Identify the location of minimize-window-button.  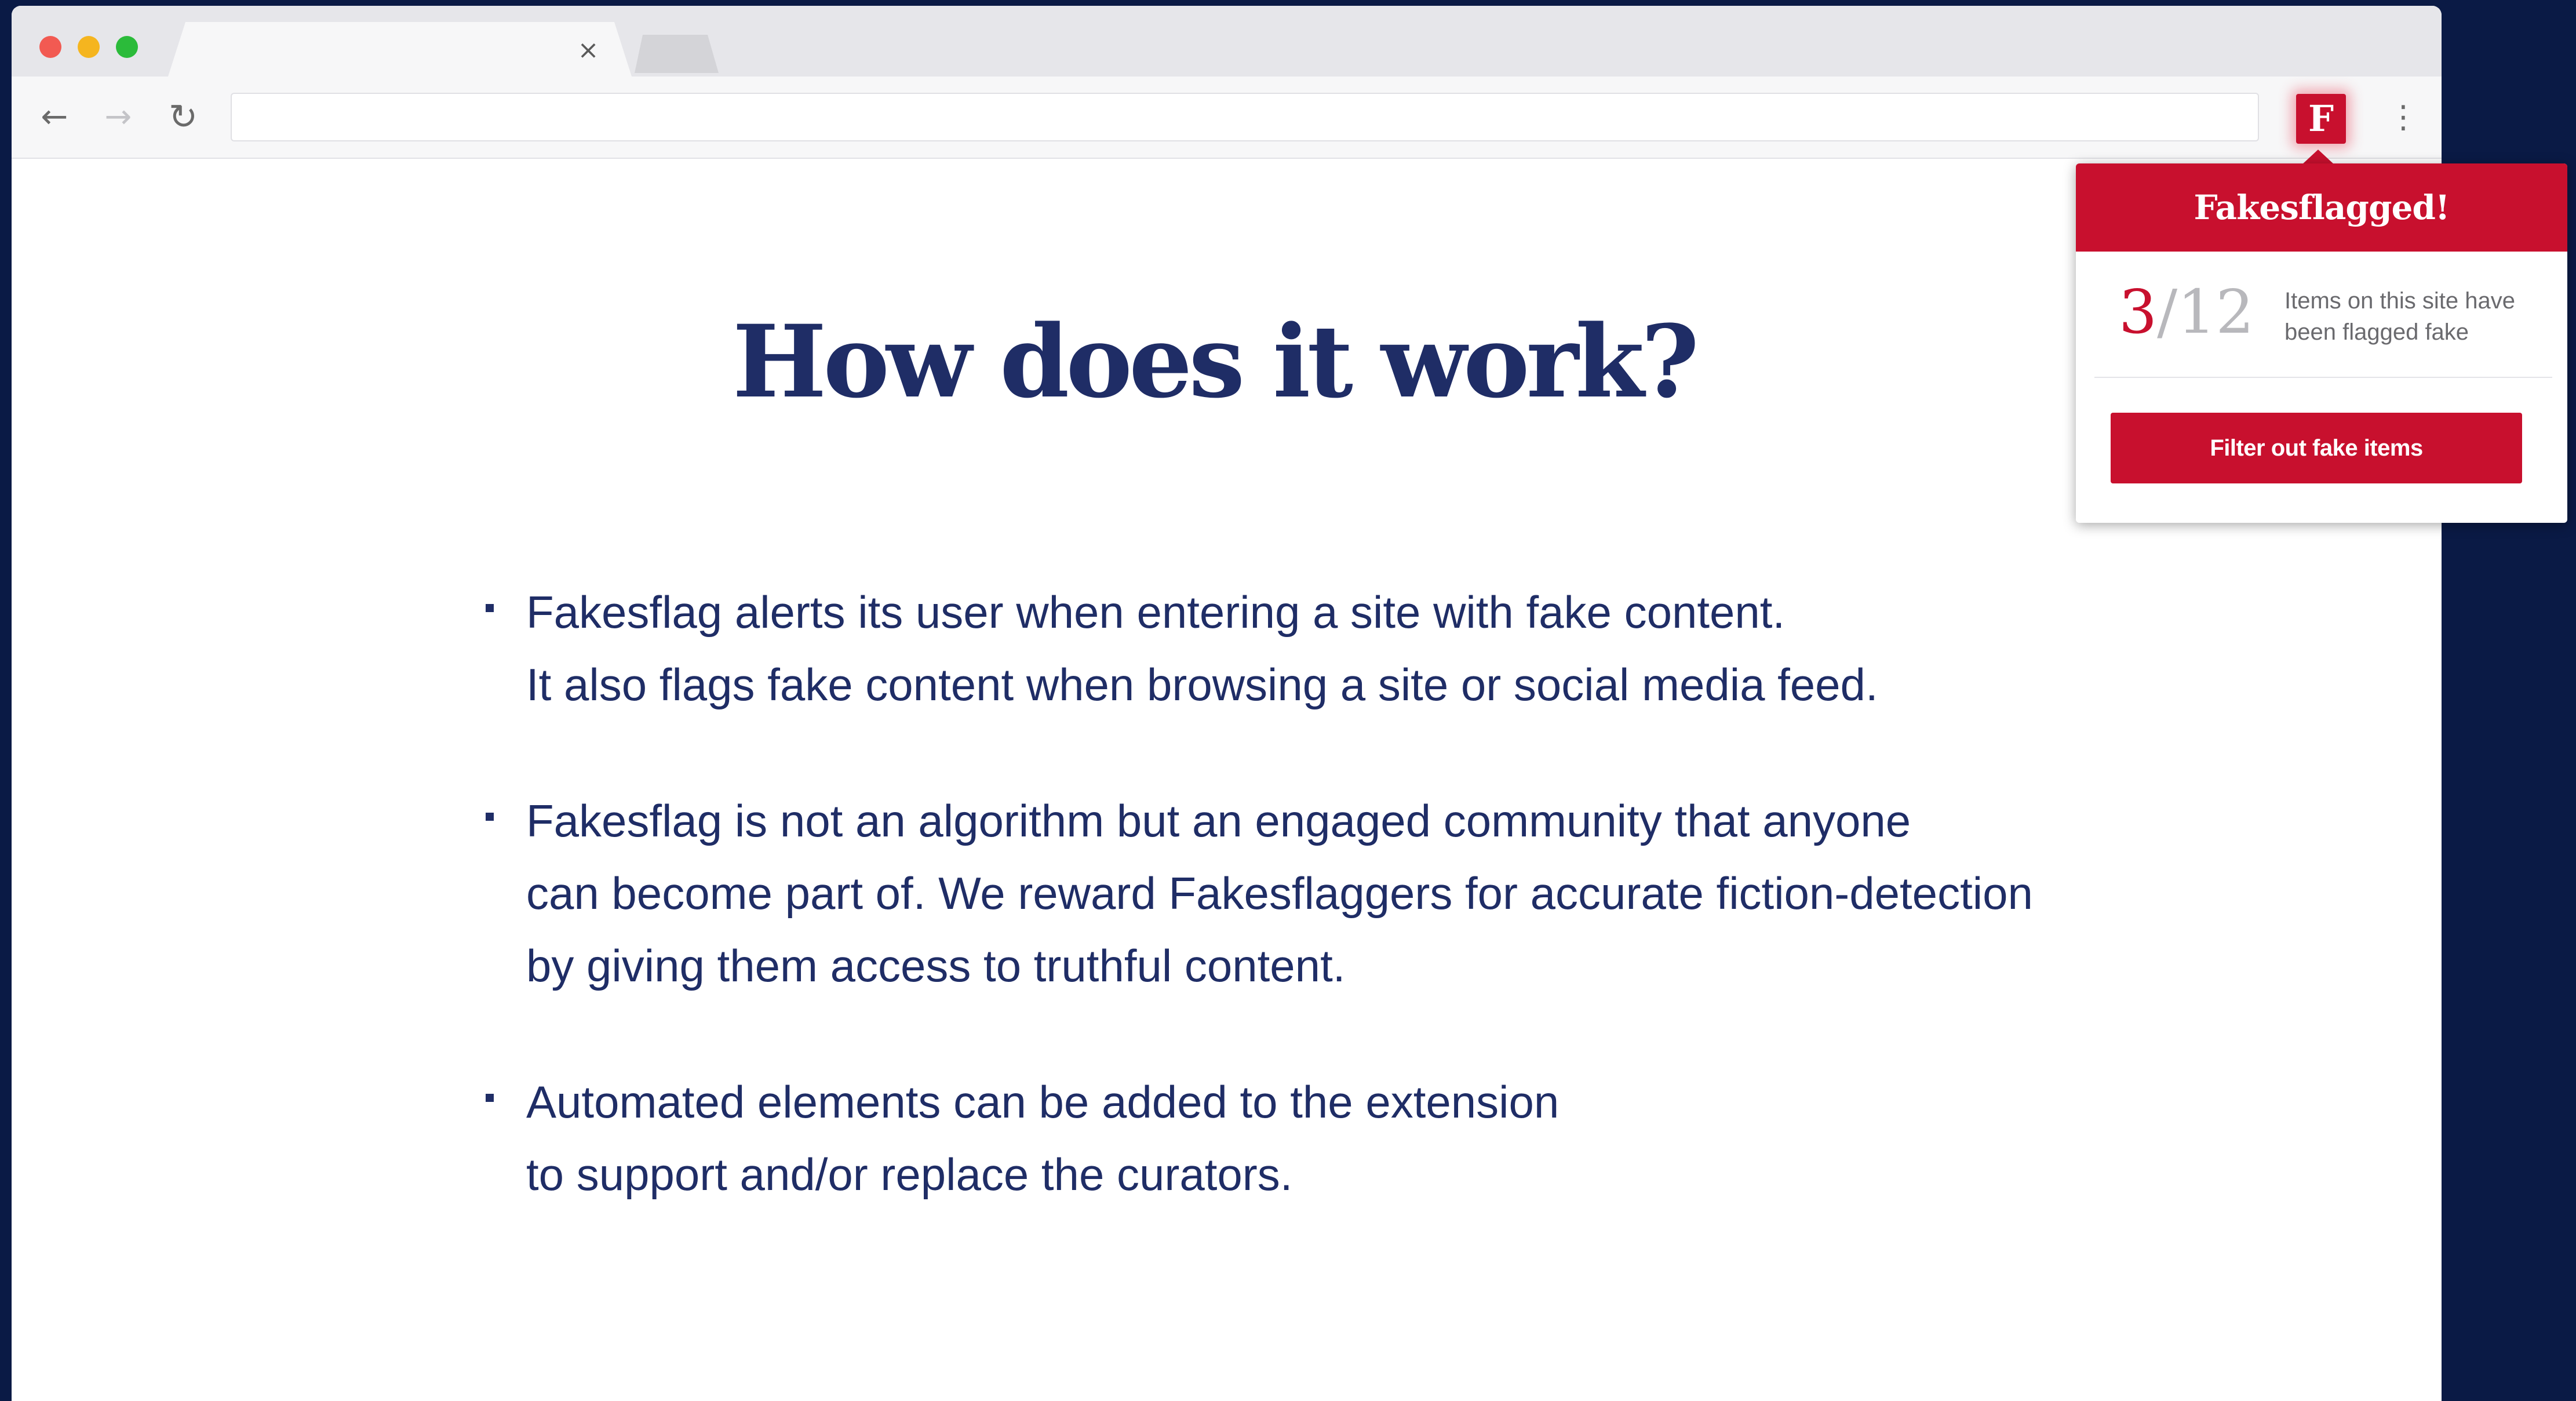
(89, 47).